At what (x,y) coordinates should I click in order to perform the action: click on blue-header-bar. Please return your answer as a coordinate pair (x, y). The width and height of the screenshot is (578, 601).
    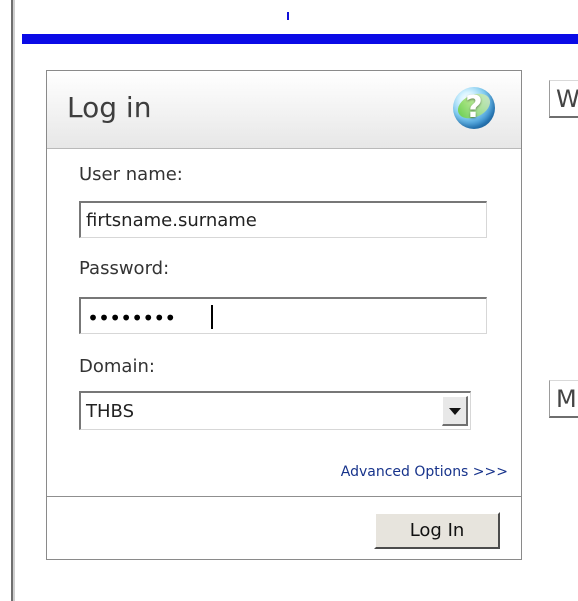
    Looking at the image, I should click on (300, 39).